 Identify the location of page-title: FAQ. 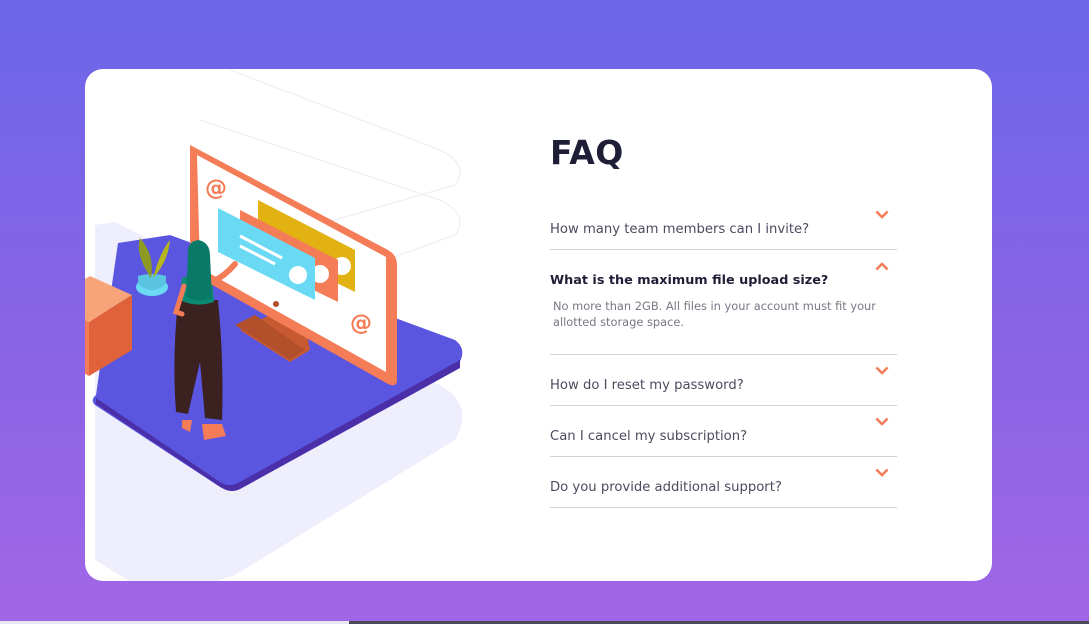
(587, 152).